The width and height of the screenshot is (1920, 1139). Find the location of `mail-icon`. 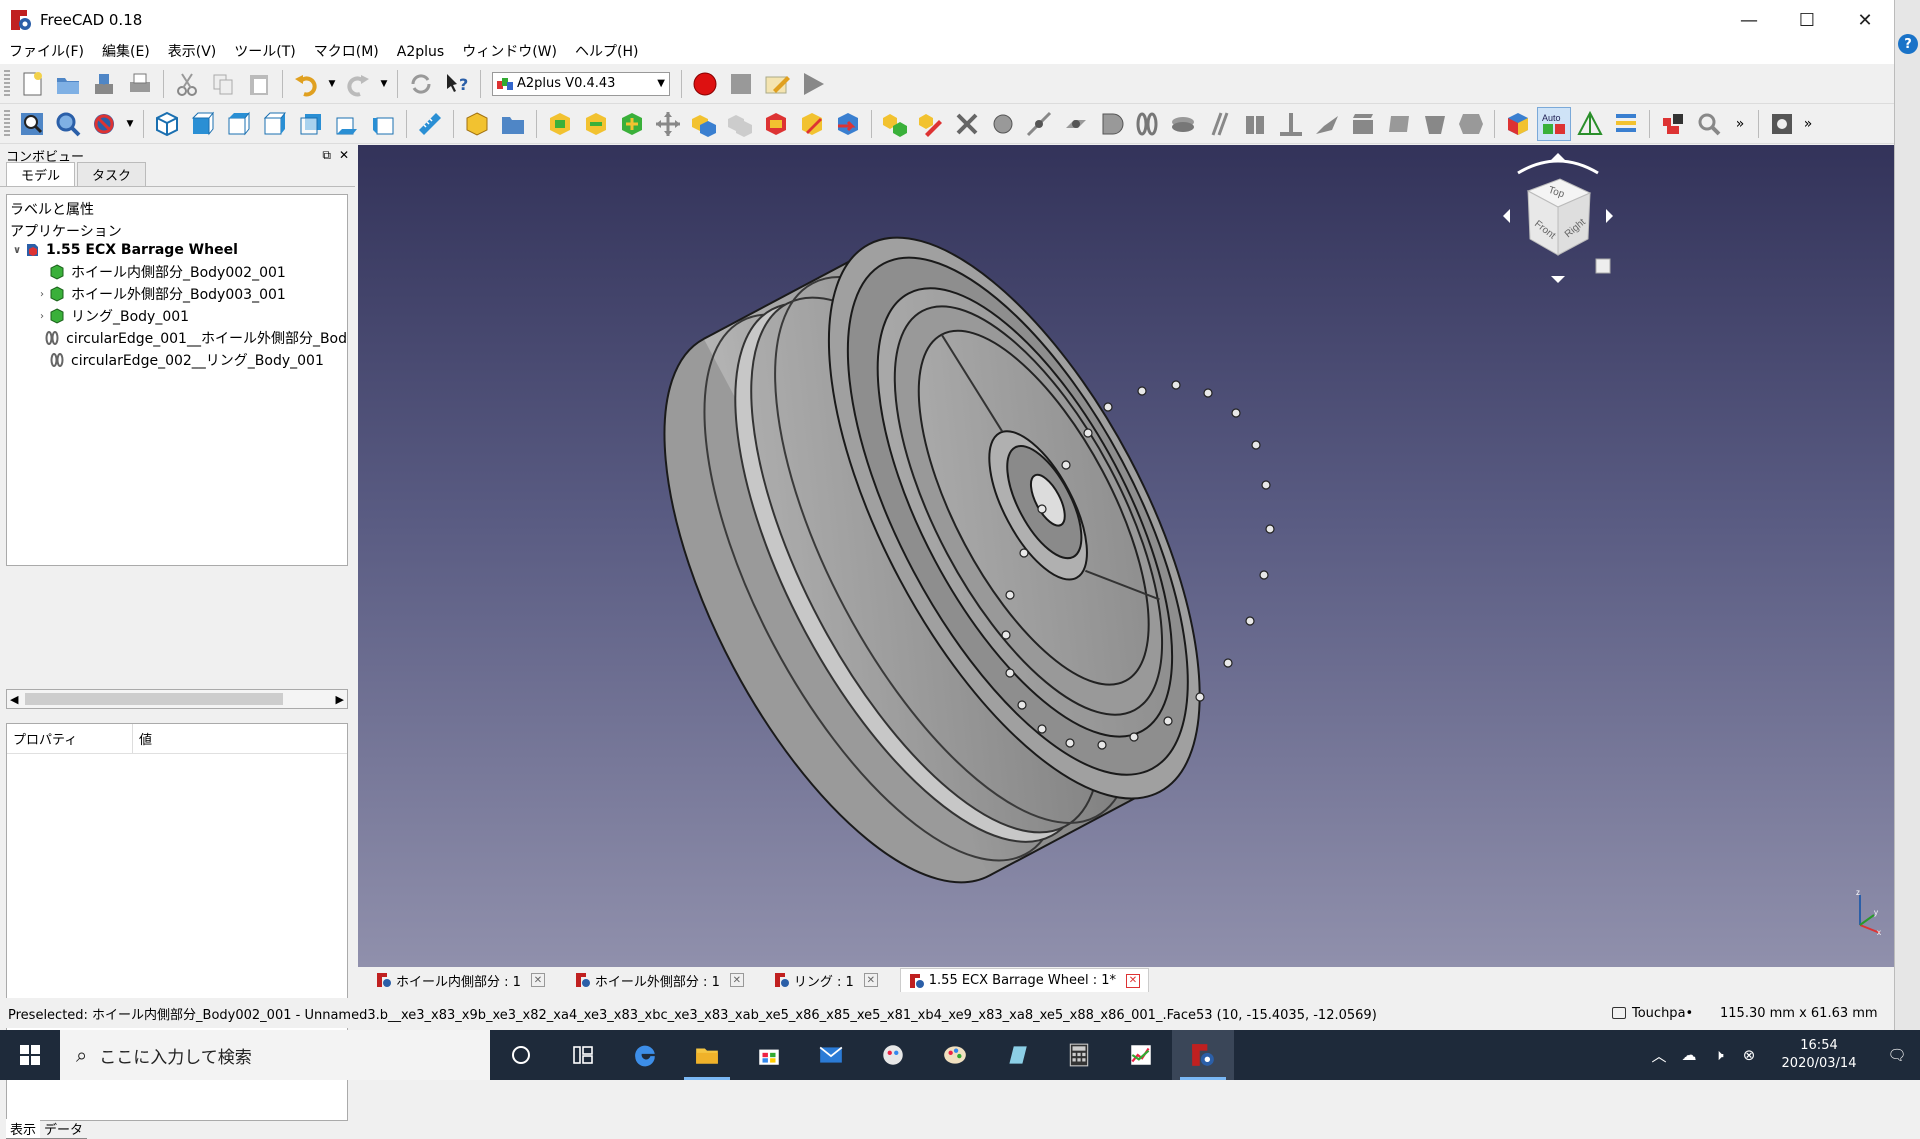

mail-icon is located at coordinates (831, 1055).